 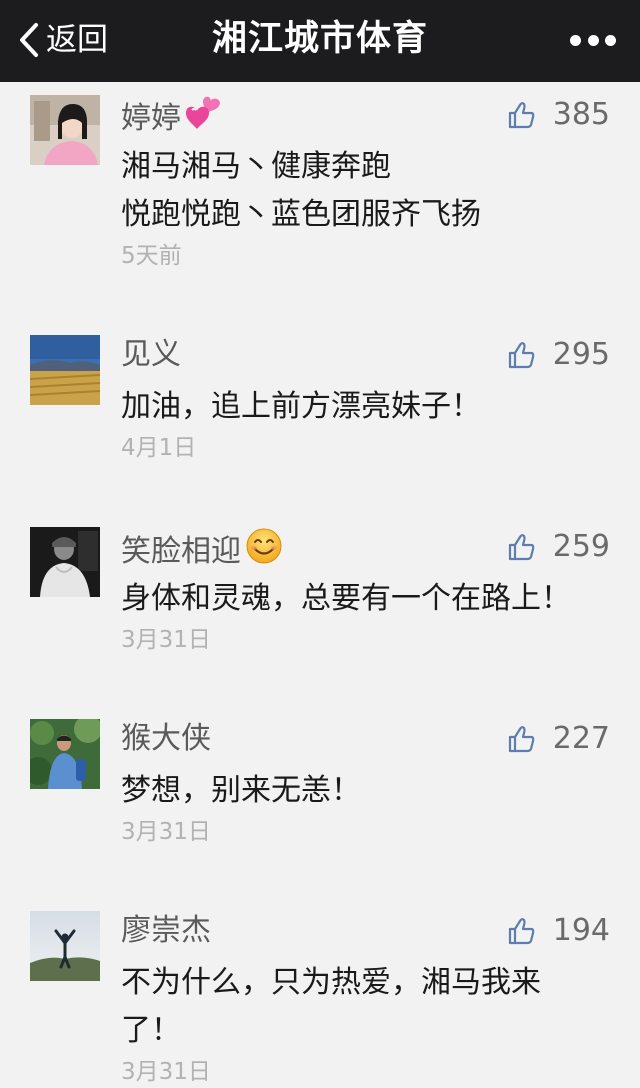 I want to click on comment-text-line: 梦想，别来无恙！, so click(x=241, y=790).